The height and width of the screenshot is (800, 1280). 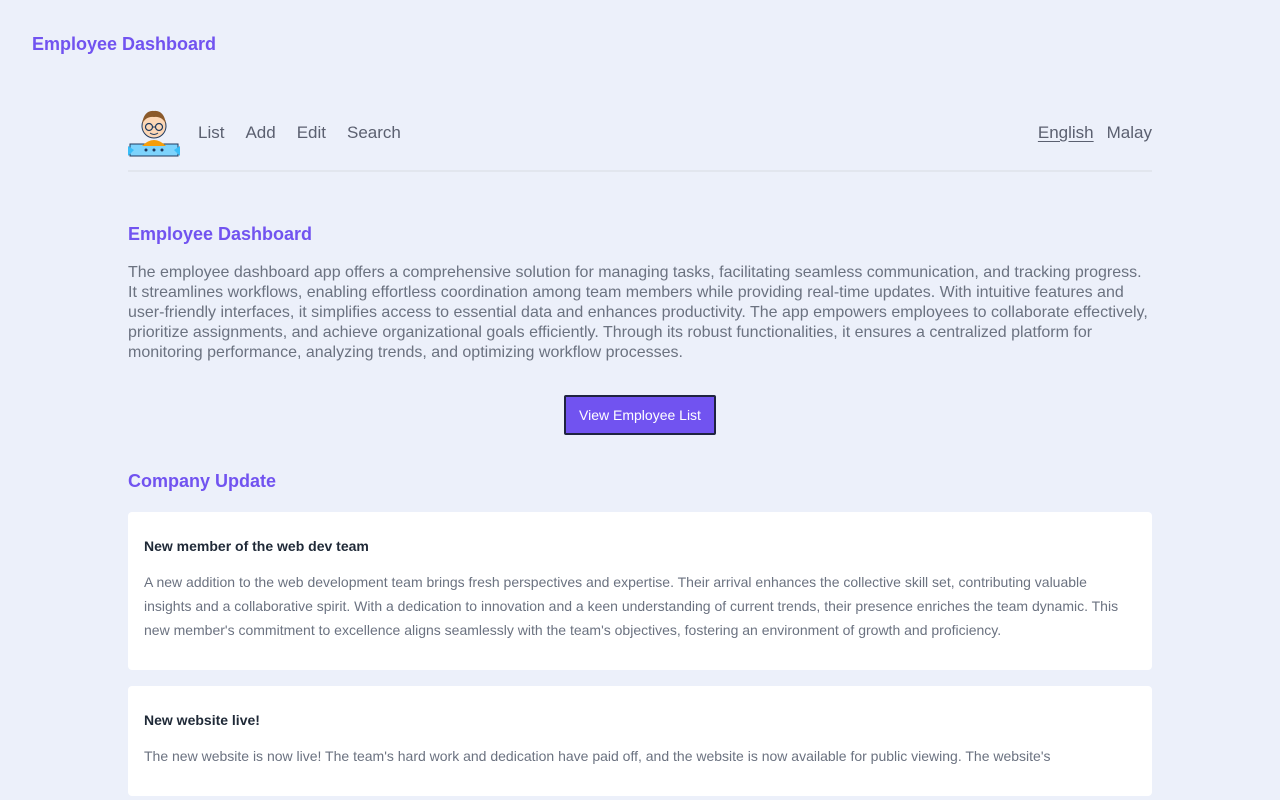 I want to click on language-switcher: English Malay, so click(x=1095, y=133).